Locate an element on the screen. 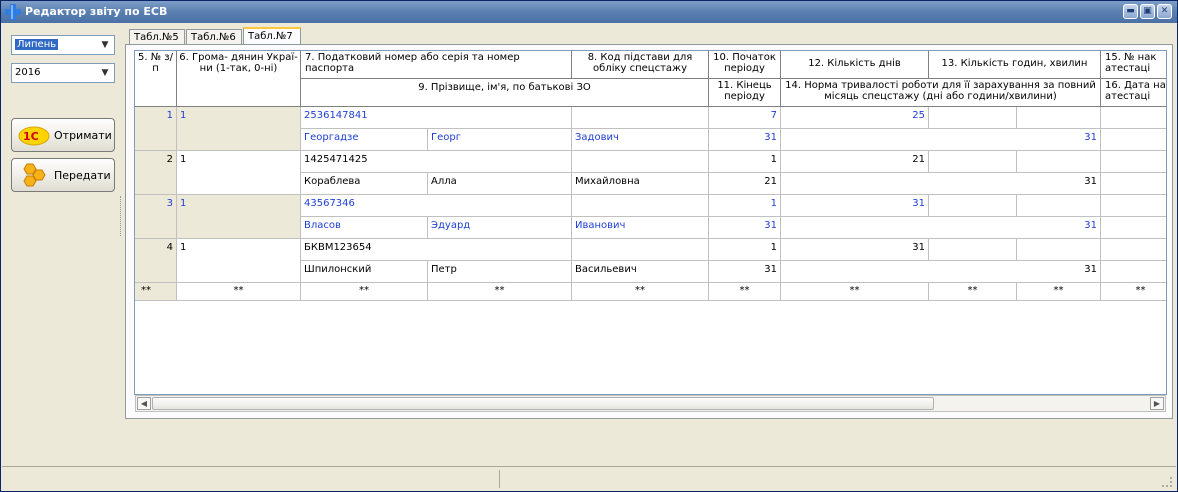 This screenshot has width=1178, height=492. close-button: ✕ is located at coordinates (1164, 11).